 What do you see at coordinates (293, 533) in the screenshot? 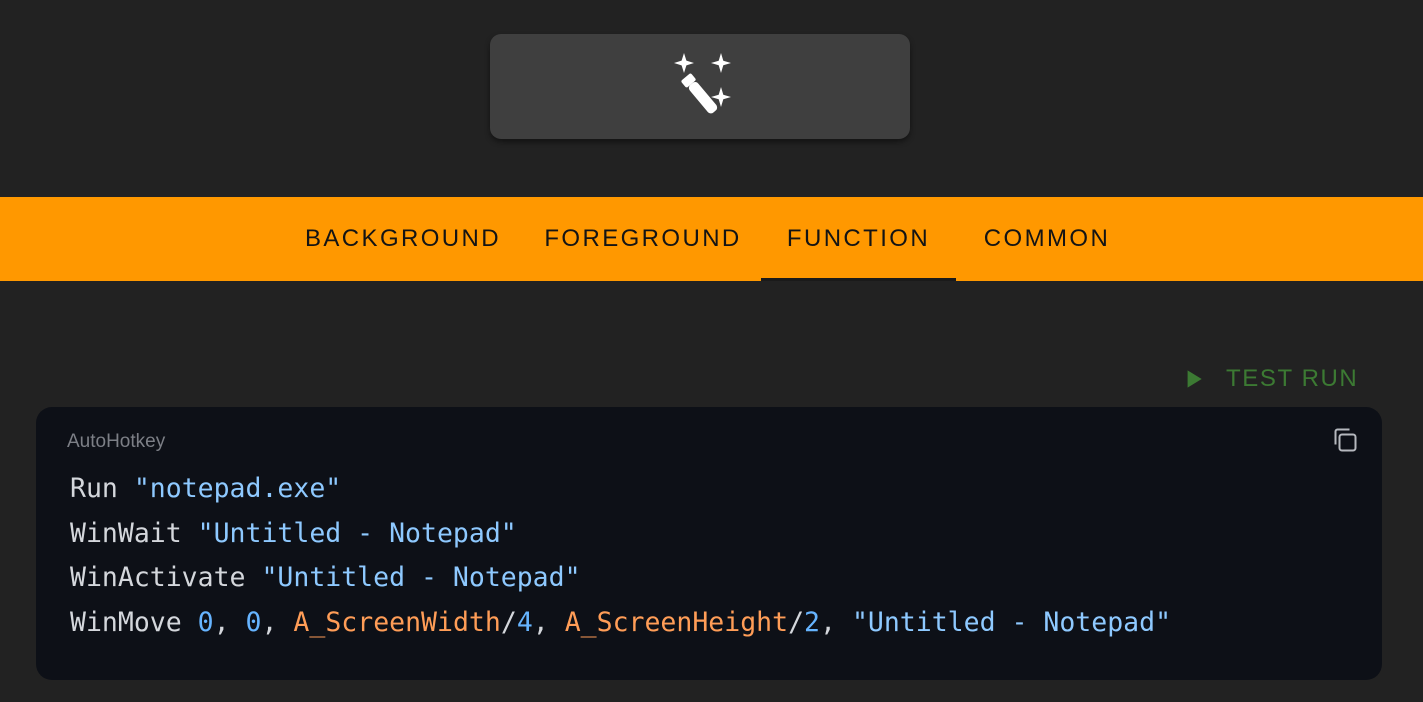
I see `code-line: WinWait "Untitled - Notepad"` at bounding box center [293, 533].